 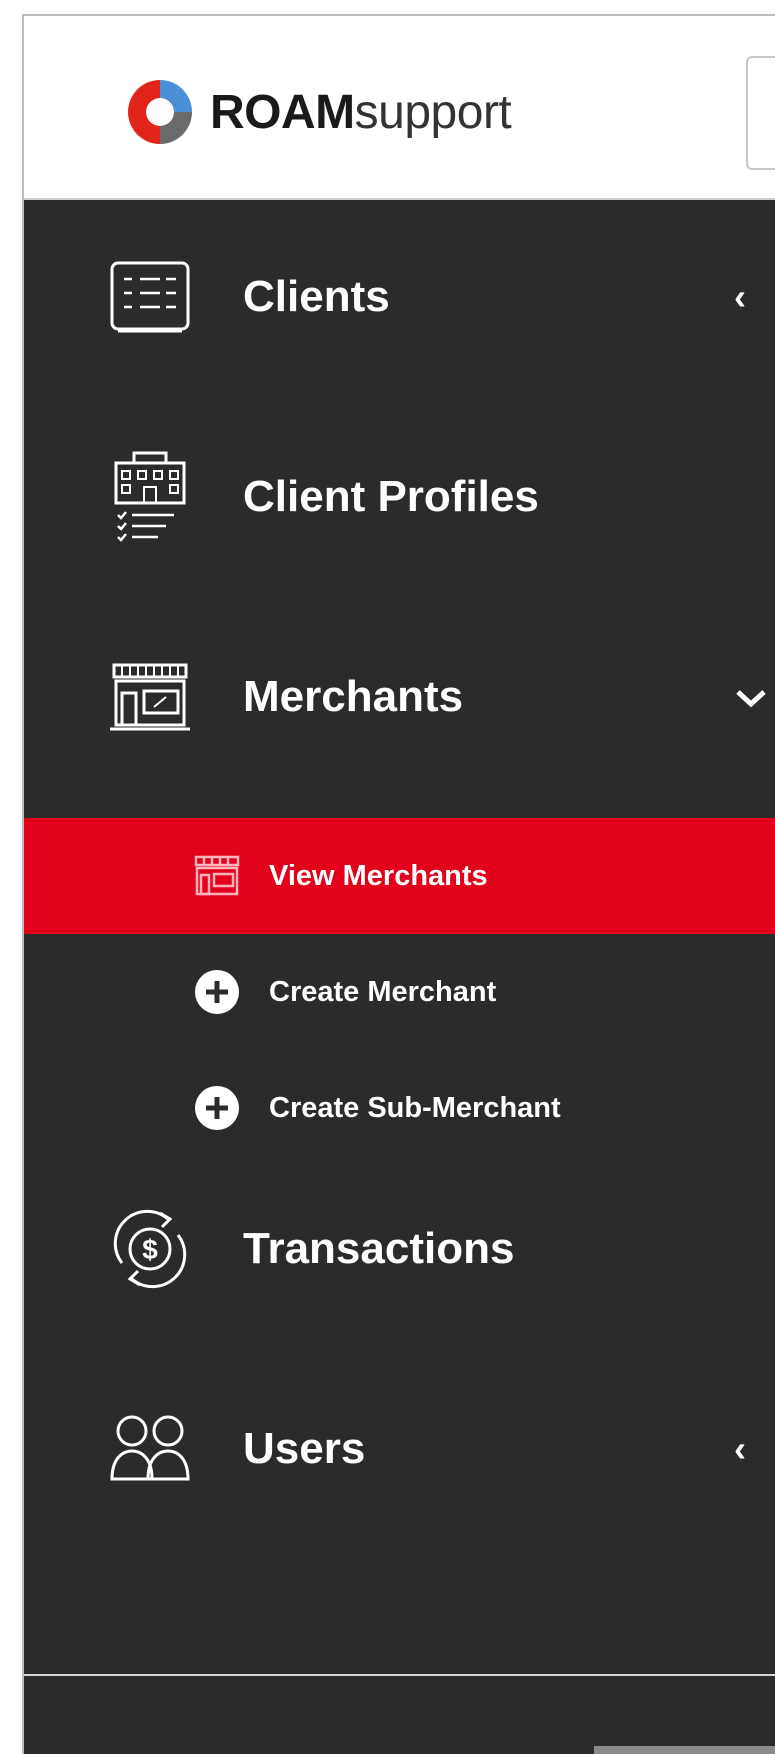 I want to click on logo: ROAMsupport, so click(x=318, y=112).